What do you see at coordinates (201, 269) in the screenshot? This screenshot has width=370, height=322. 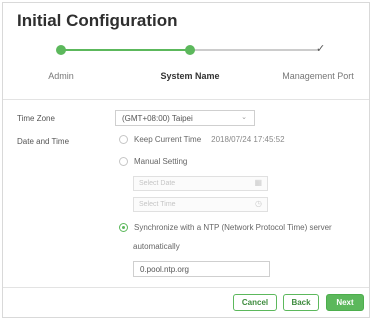 I see `ntp-server-input: 0.pool.ntp.org` at bounding box center [201, 269].